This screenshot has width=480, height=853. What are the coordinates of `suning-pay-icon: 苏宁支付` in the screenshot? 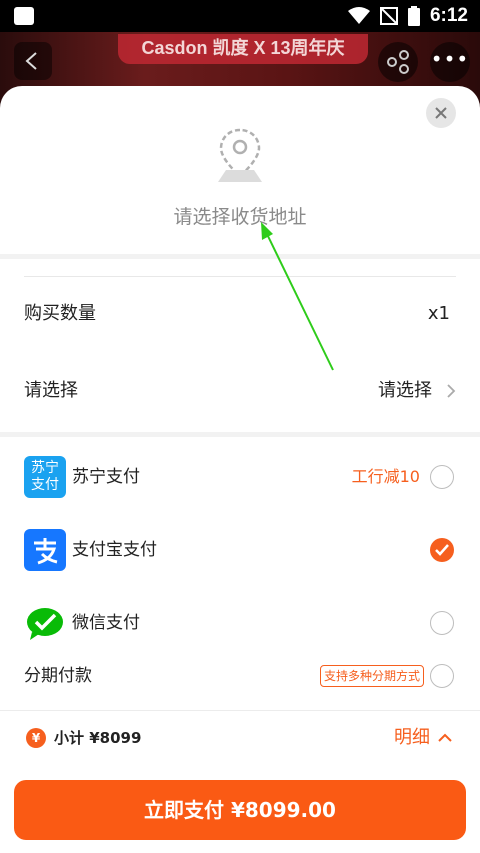 It's located at (45, 477).